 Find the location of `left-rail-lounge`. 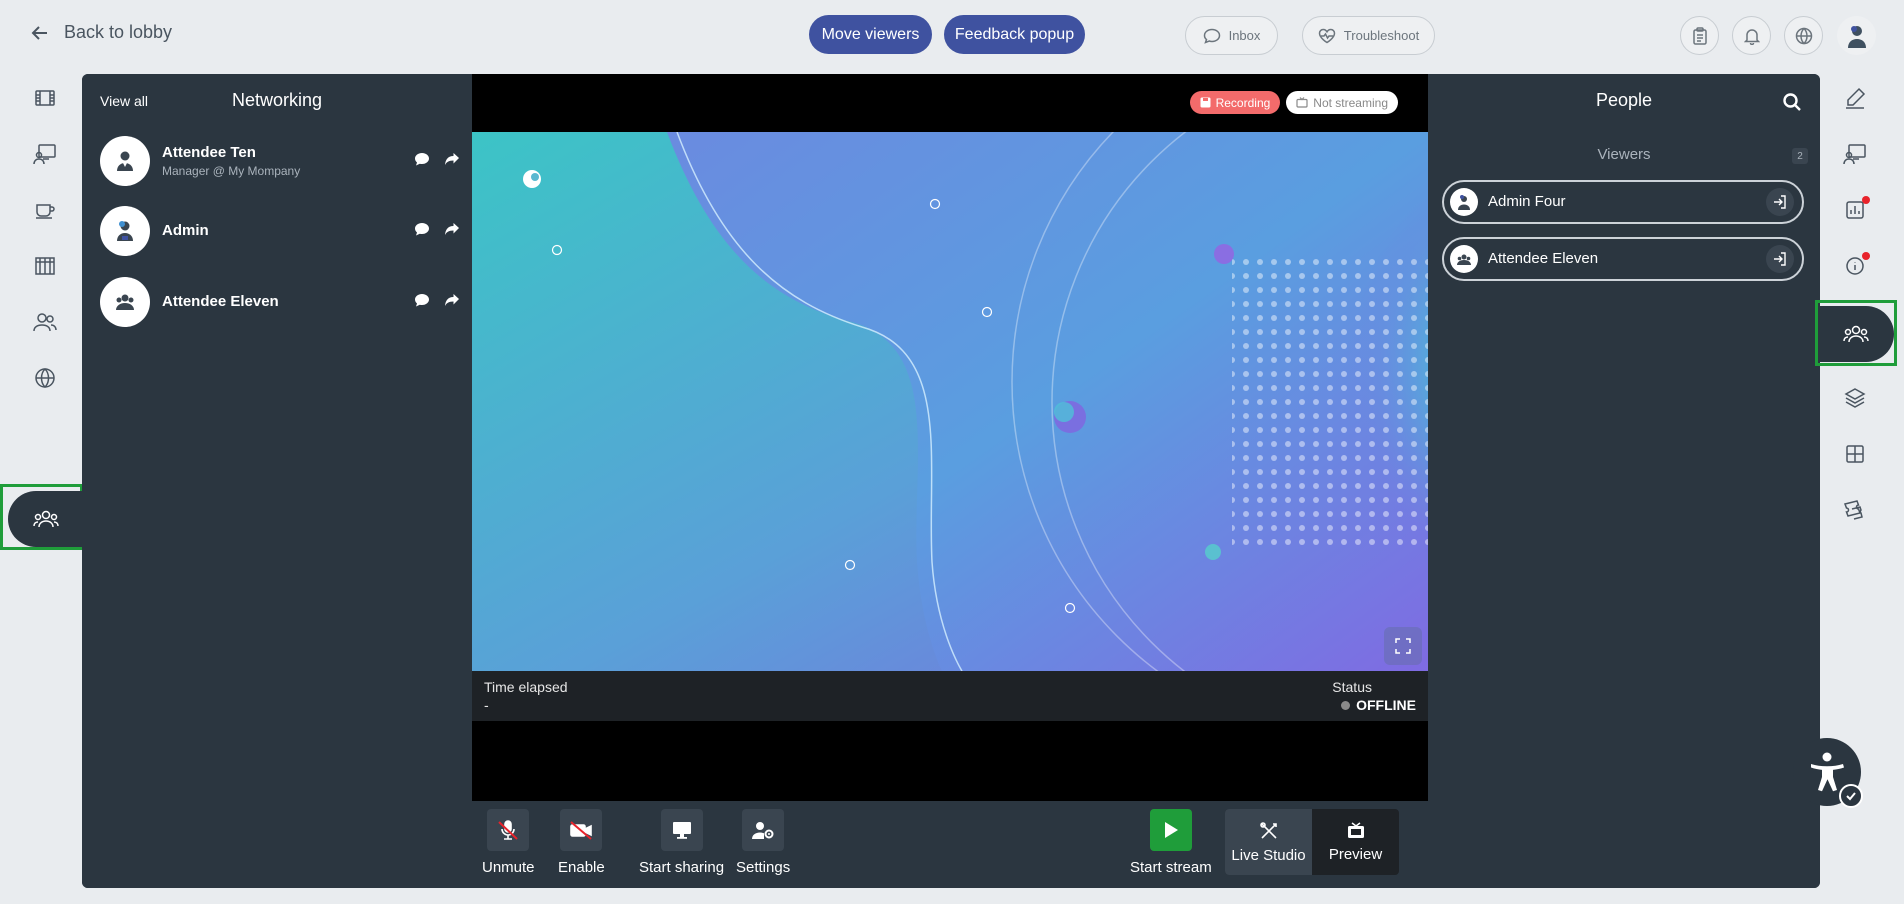

left-rail-lounge is located at coordinates (45, 210).